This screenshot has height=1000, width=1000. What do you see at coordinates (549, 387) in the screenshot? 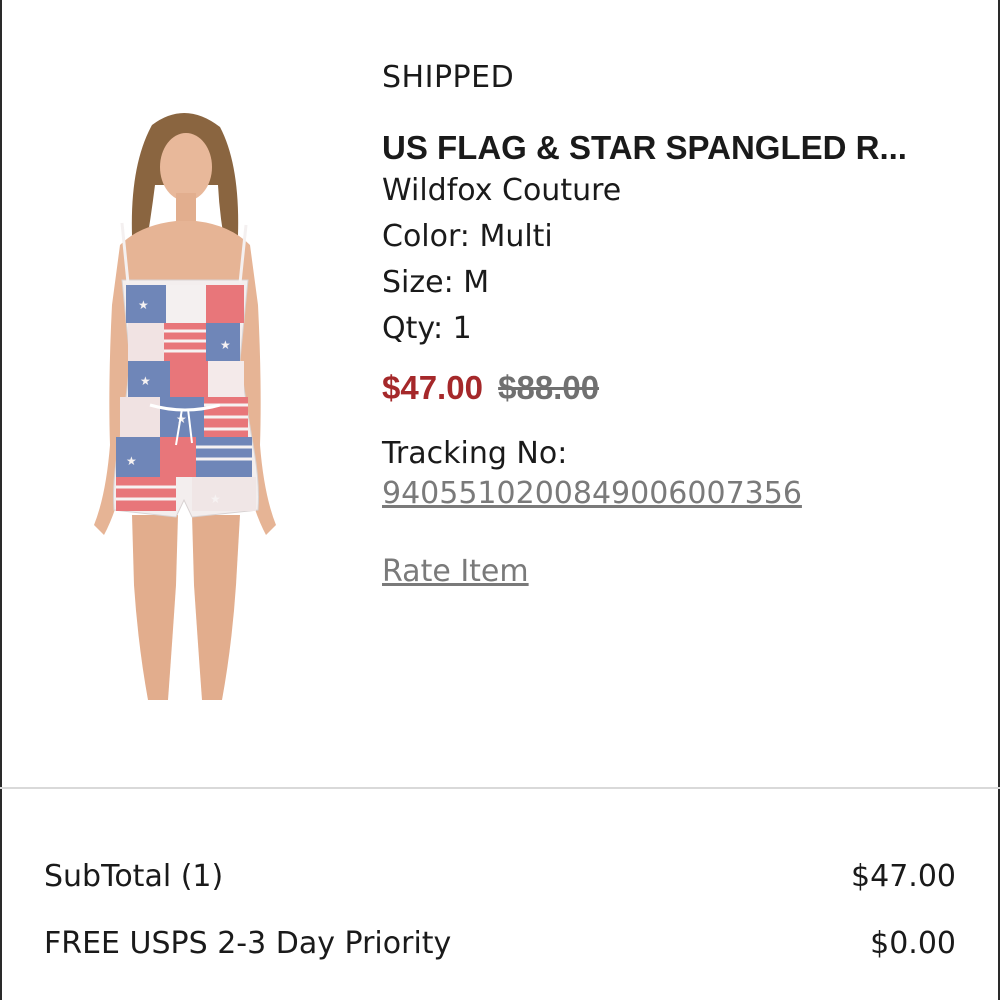
I see `original-price: $88.00` at bounding box center [549, 387].